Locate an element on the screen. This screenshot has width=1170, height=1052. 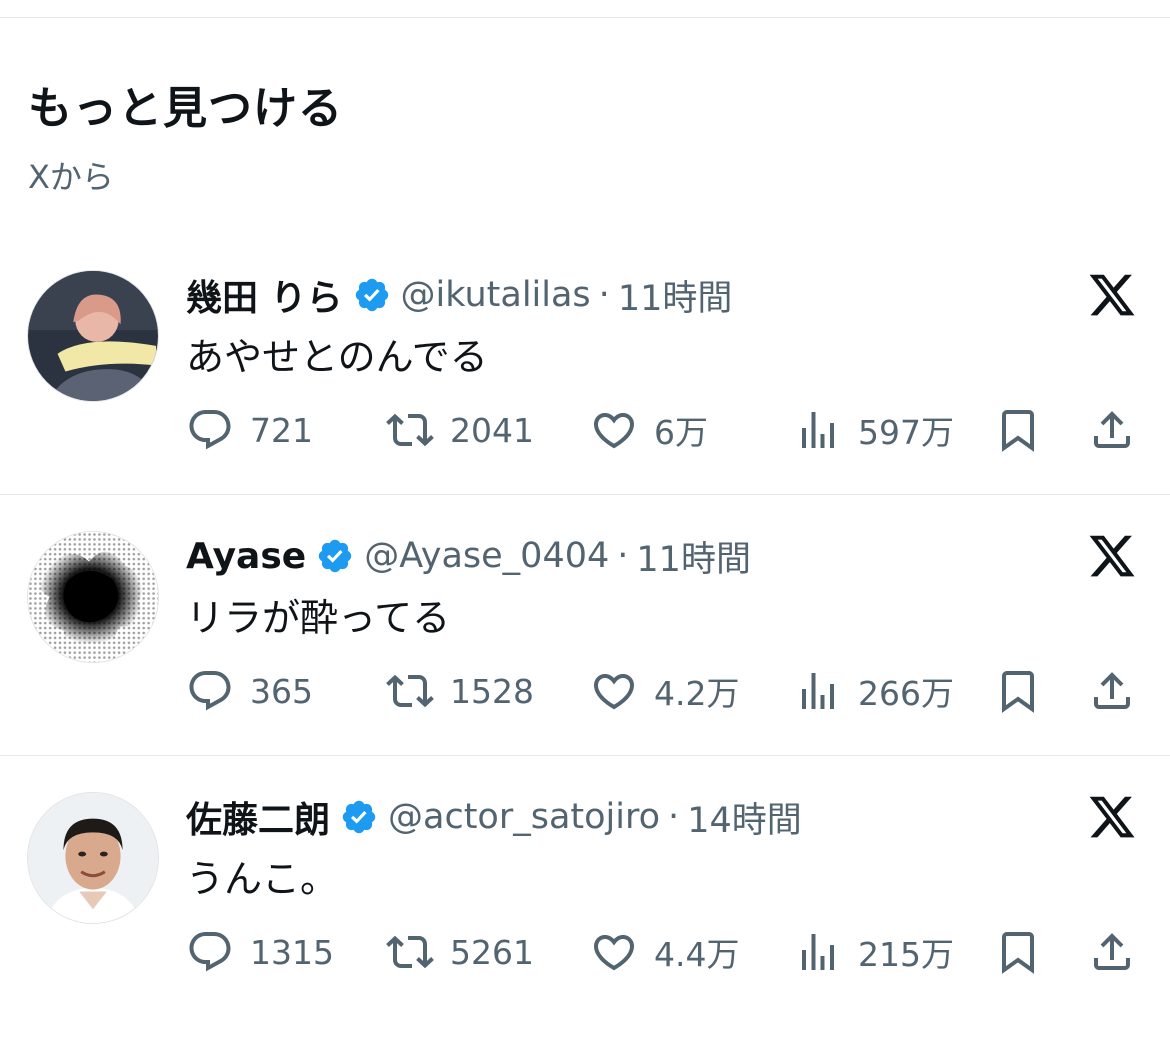
views-count: 215万 is located at coordinates (906, 954).